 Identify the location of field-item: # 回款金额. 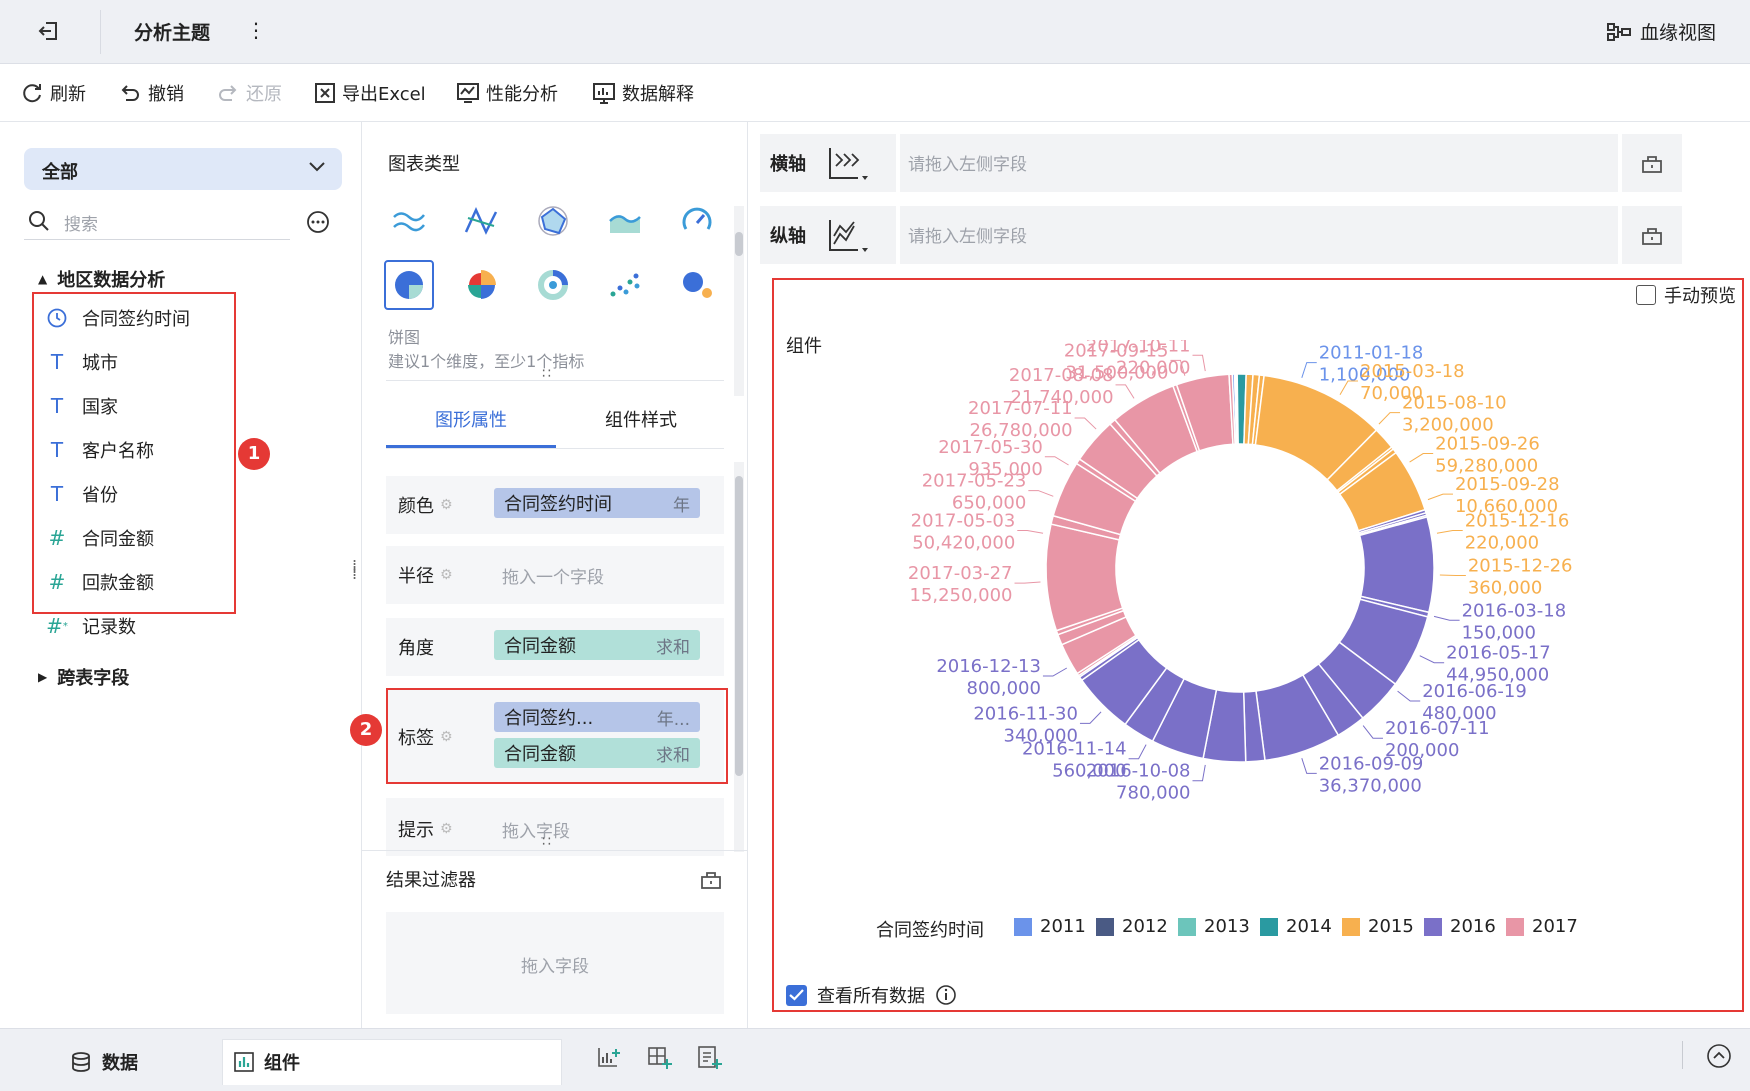
(99, 582).